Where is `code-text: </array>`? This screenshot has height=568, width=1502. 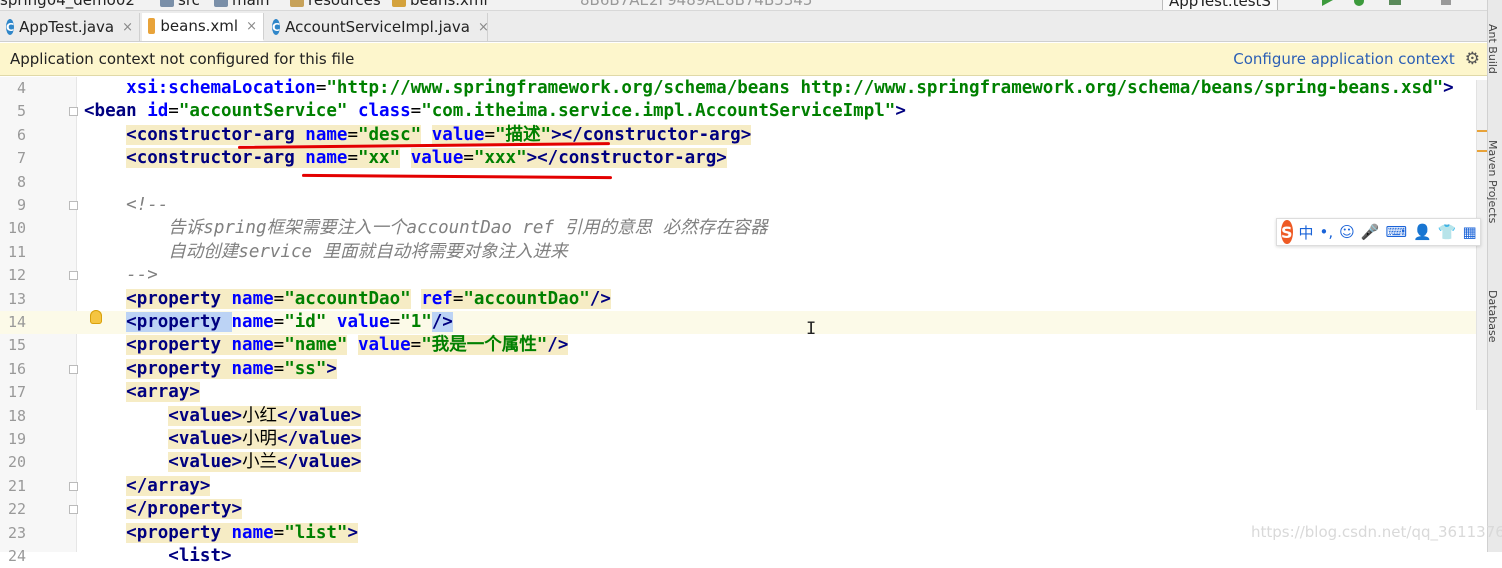
code-text: </array> is located at coordinates (168, 485).